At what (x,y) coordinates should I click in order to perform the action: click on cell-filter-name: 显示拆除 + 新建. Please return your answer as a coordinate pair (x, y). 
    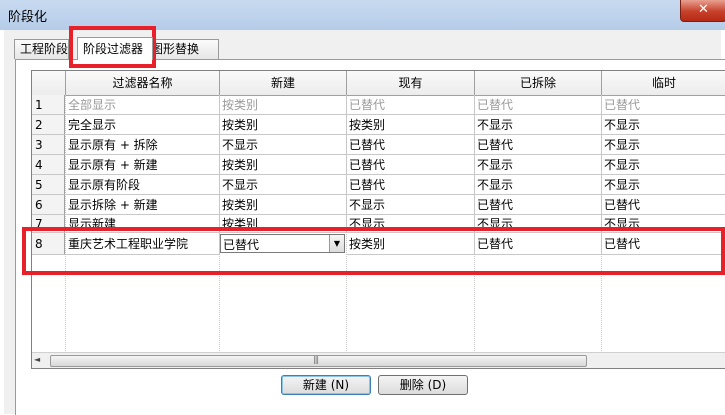
    Looking at the image, I should click on (143, 205).